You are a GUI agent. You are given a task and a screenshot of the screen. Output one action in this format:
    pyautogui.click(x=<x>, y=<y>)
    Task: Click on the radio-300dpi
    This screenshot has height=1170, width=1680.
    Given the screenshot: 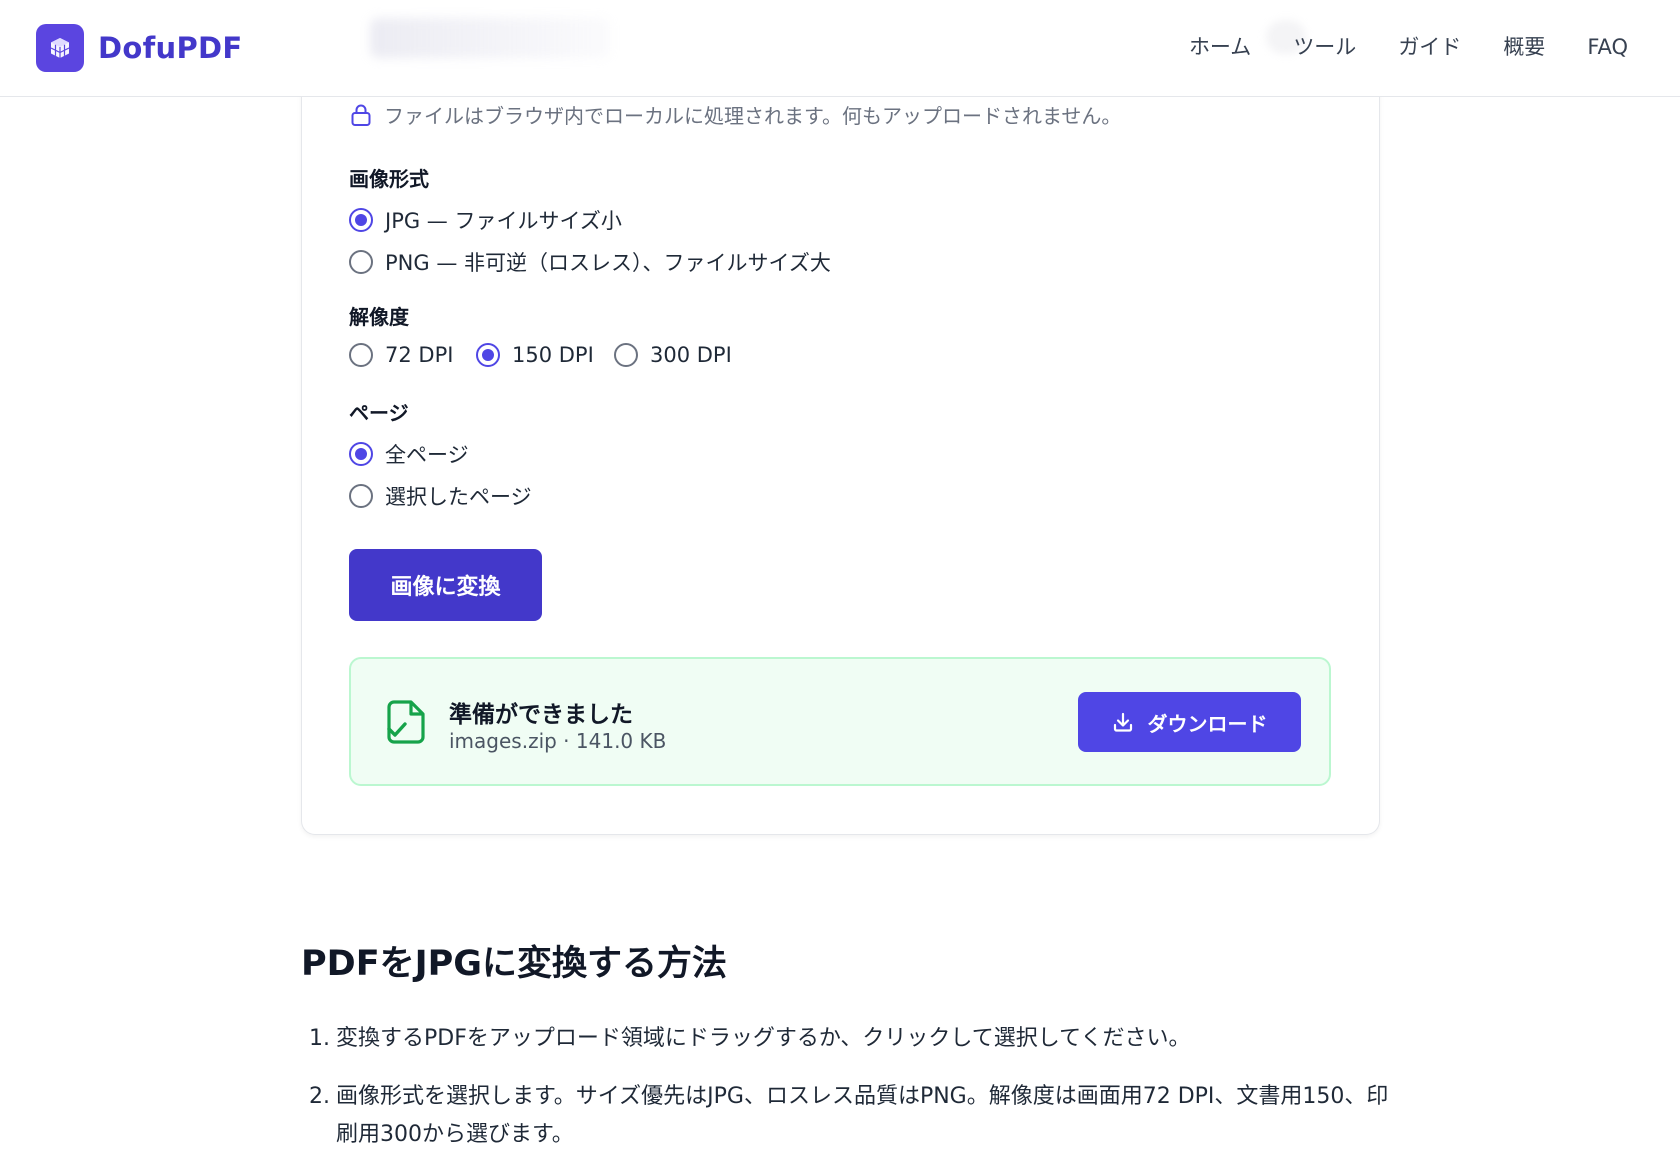 What is the action you would take?
    pyautogui.click(x=626, y=355)
    